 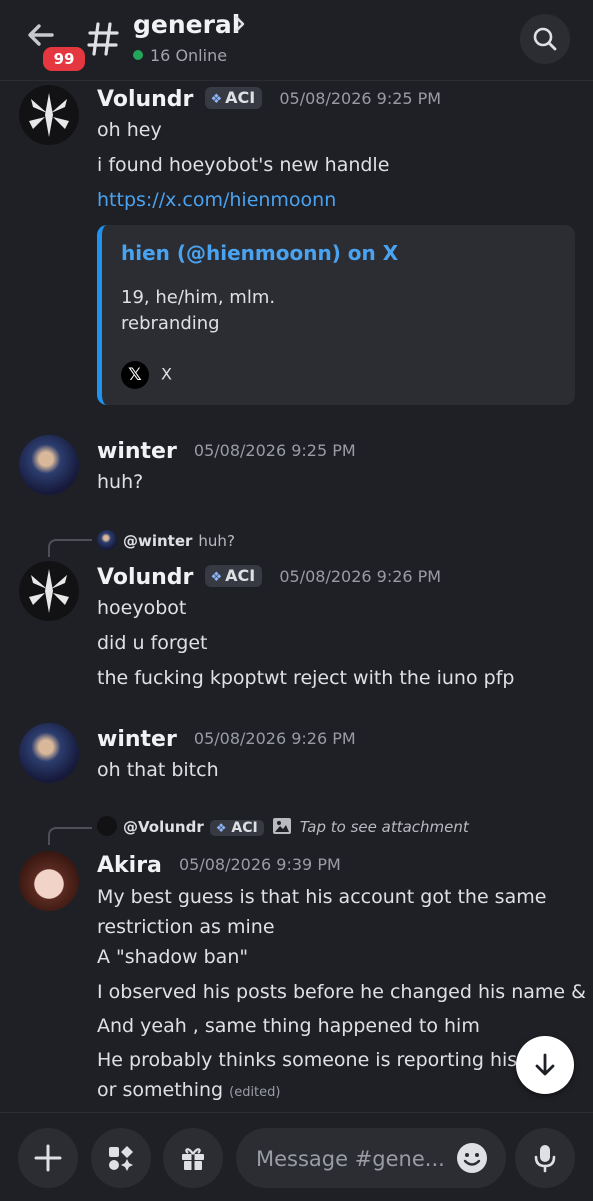 I want to click on message-text: restriction as mine, so click(x=186, y=927).